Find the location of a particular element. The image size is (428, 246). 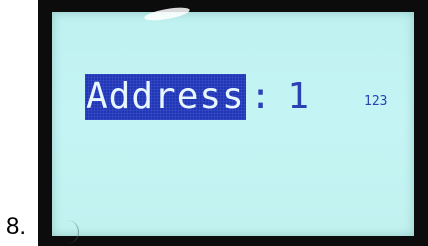

address-value: 1 is located at coordinates (298, 96).